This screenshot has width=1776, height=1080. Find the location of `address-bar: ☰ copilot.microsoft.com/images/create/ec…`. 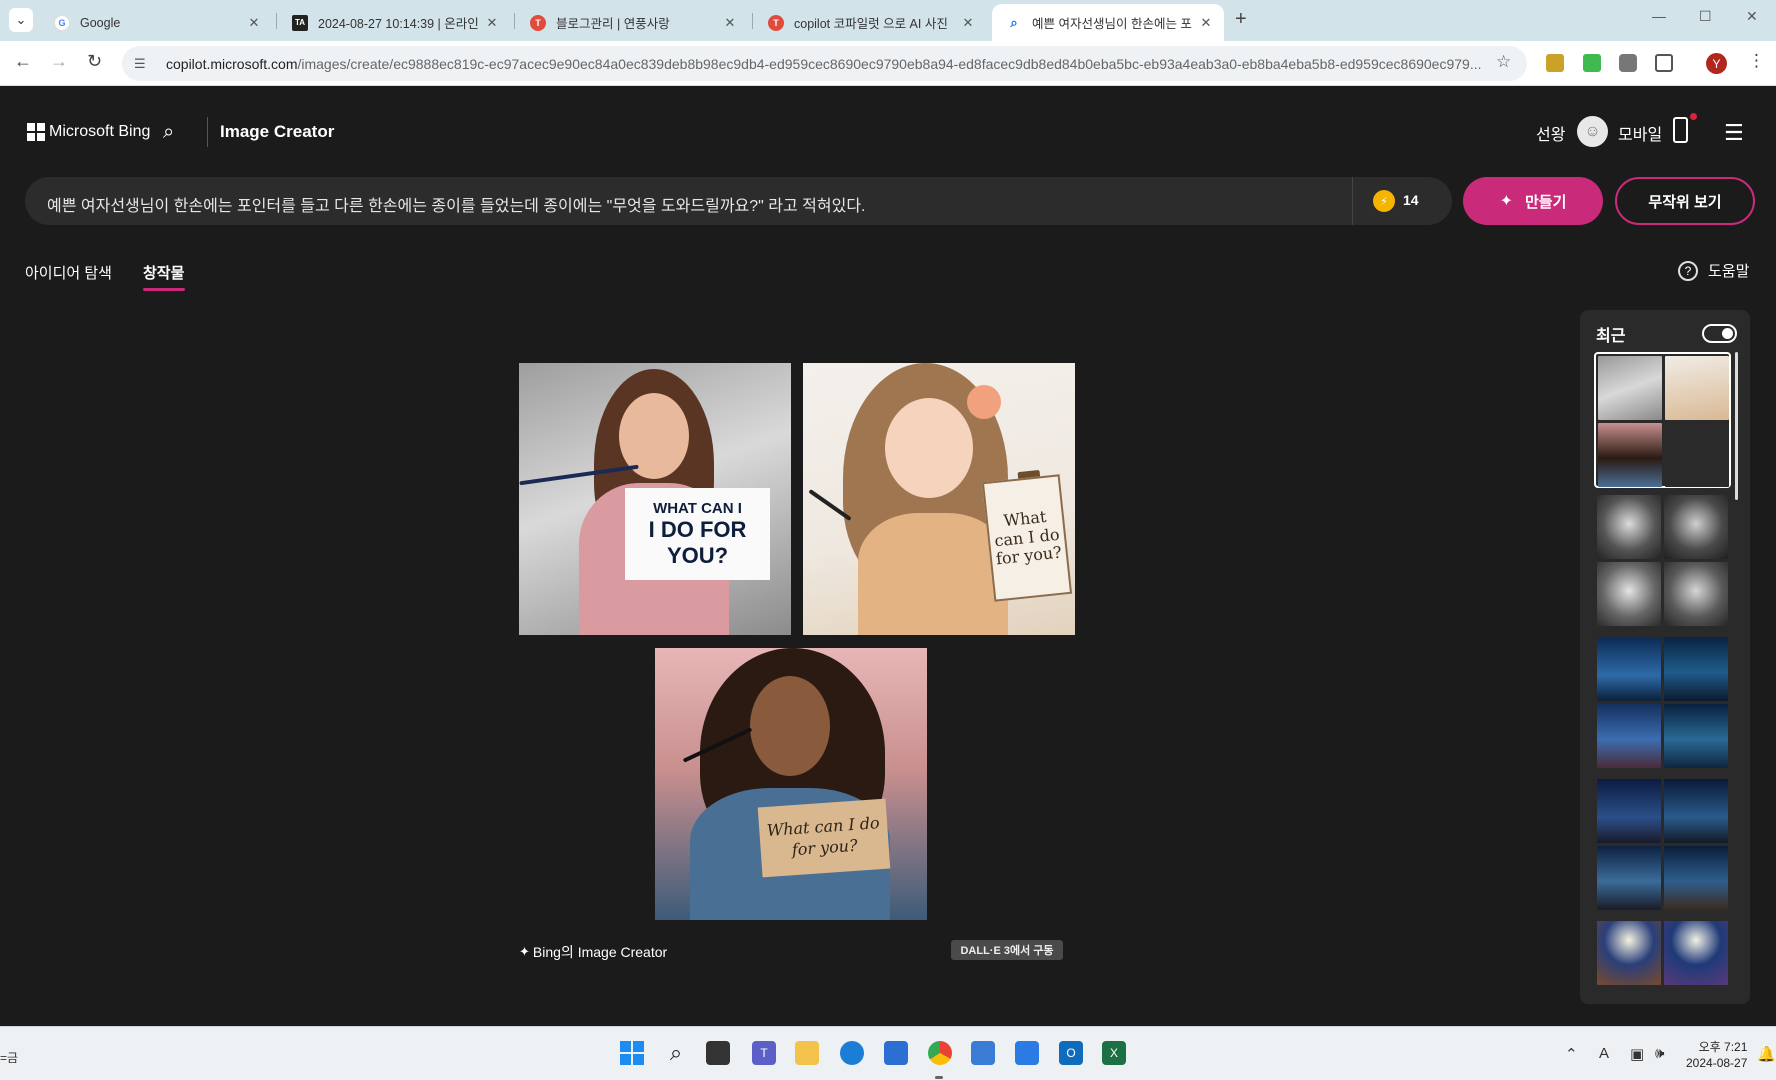

address-bar: ☰ copilot.microsoft.com/images/create/ec… is located at coordinates (824, 63).